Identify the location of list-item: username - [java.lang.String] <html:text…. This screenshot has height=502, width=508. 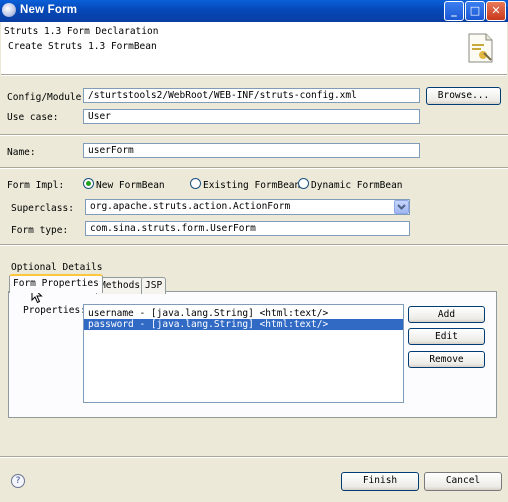
(243, 313).